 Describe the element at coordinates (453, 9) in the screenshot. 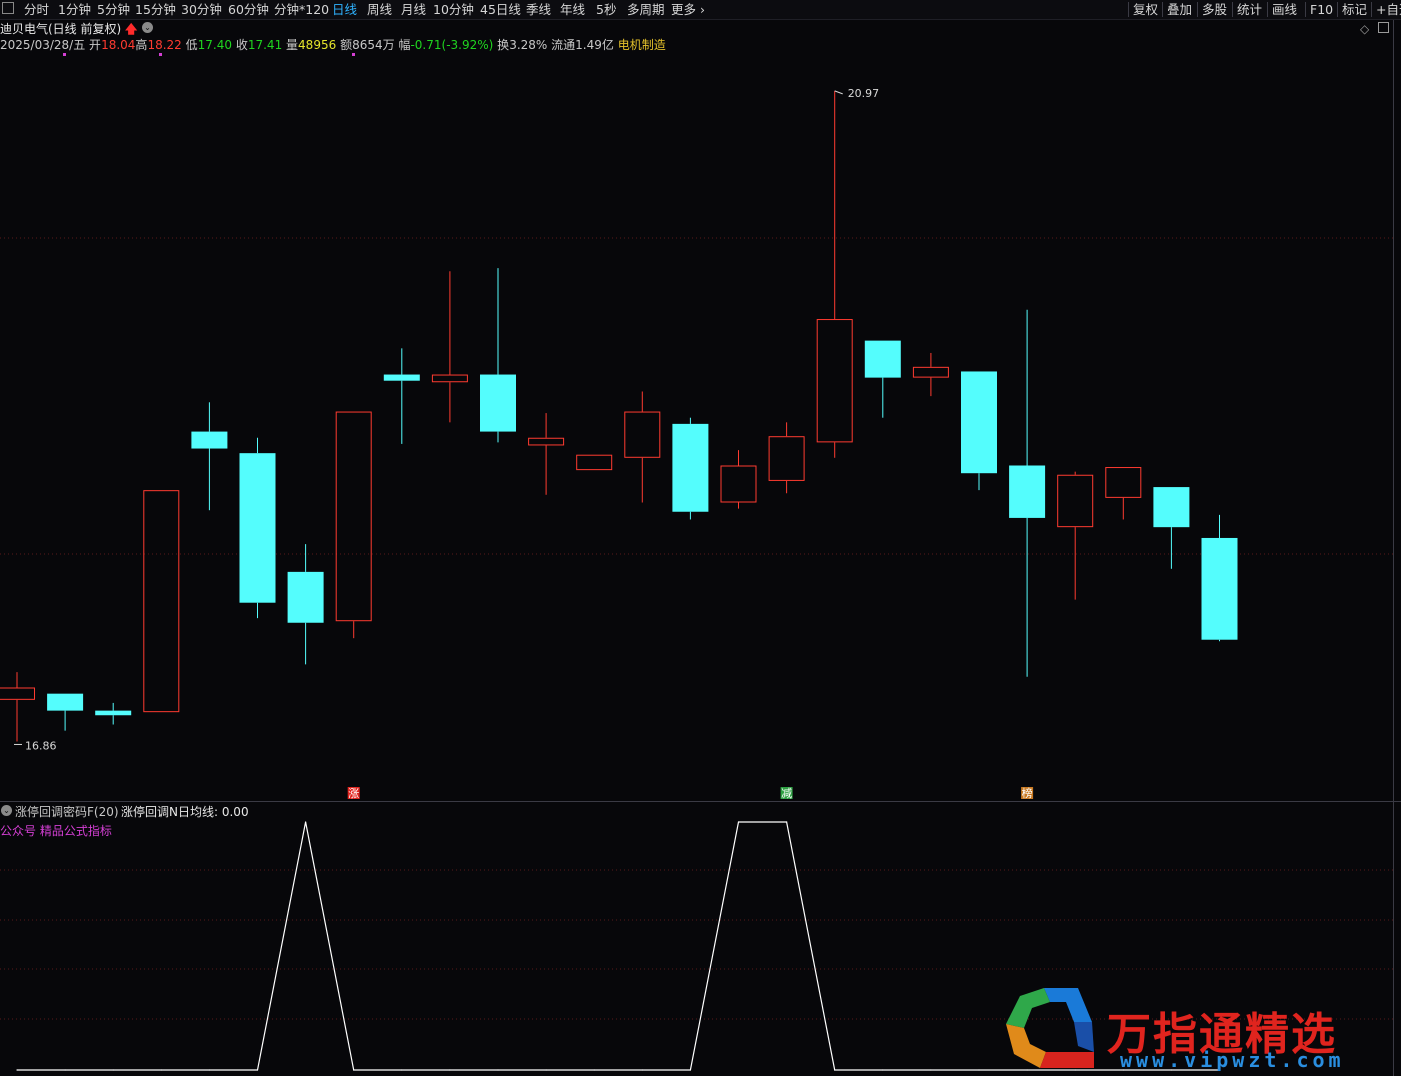

I see `period-tab-10: 10分钟` at that location.